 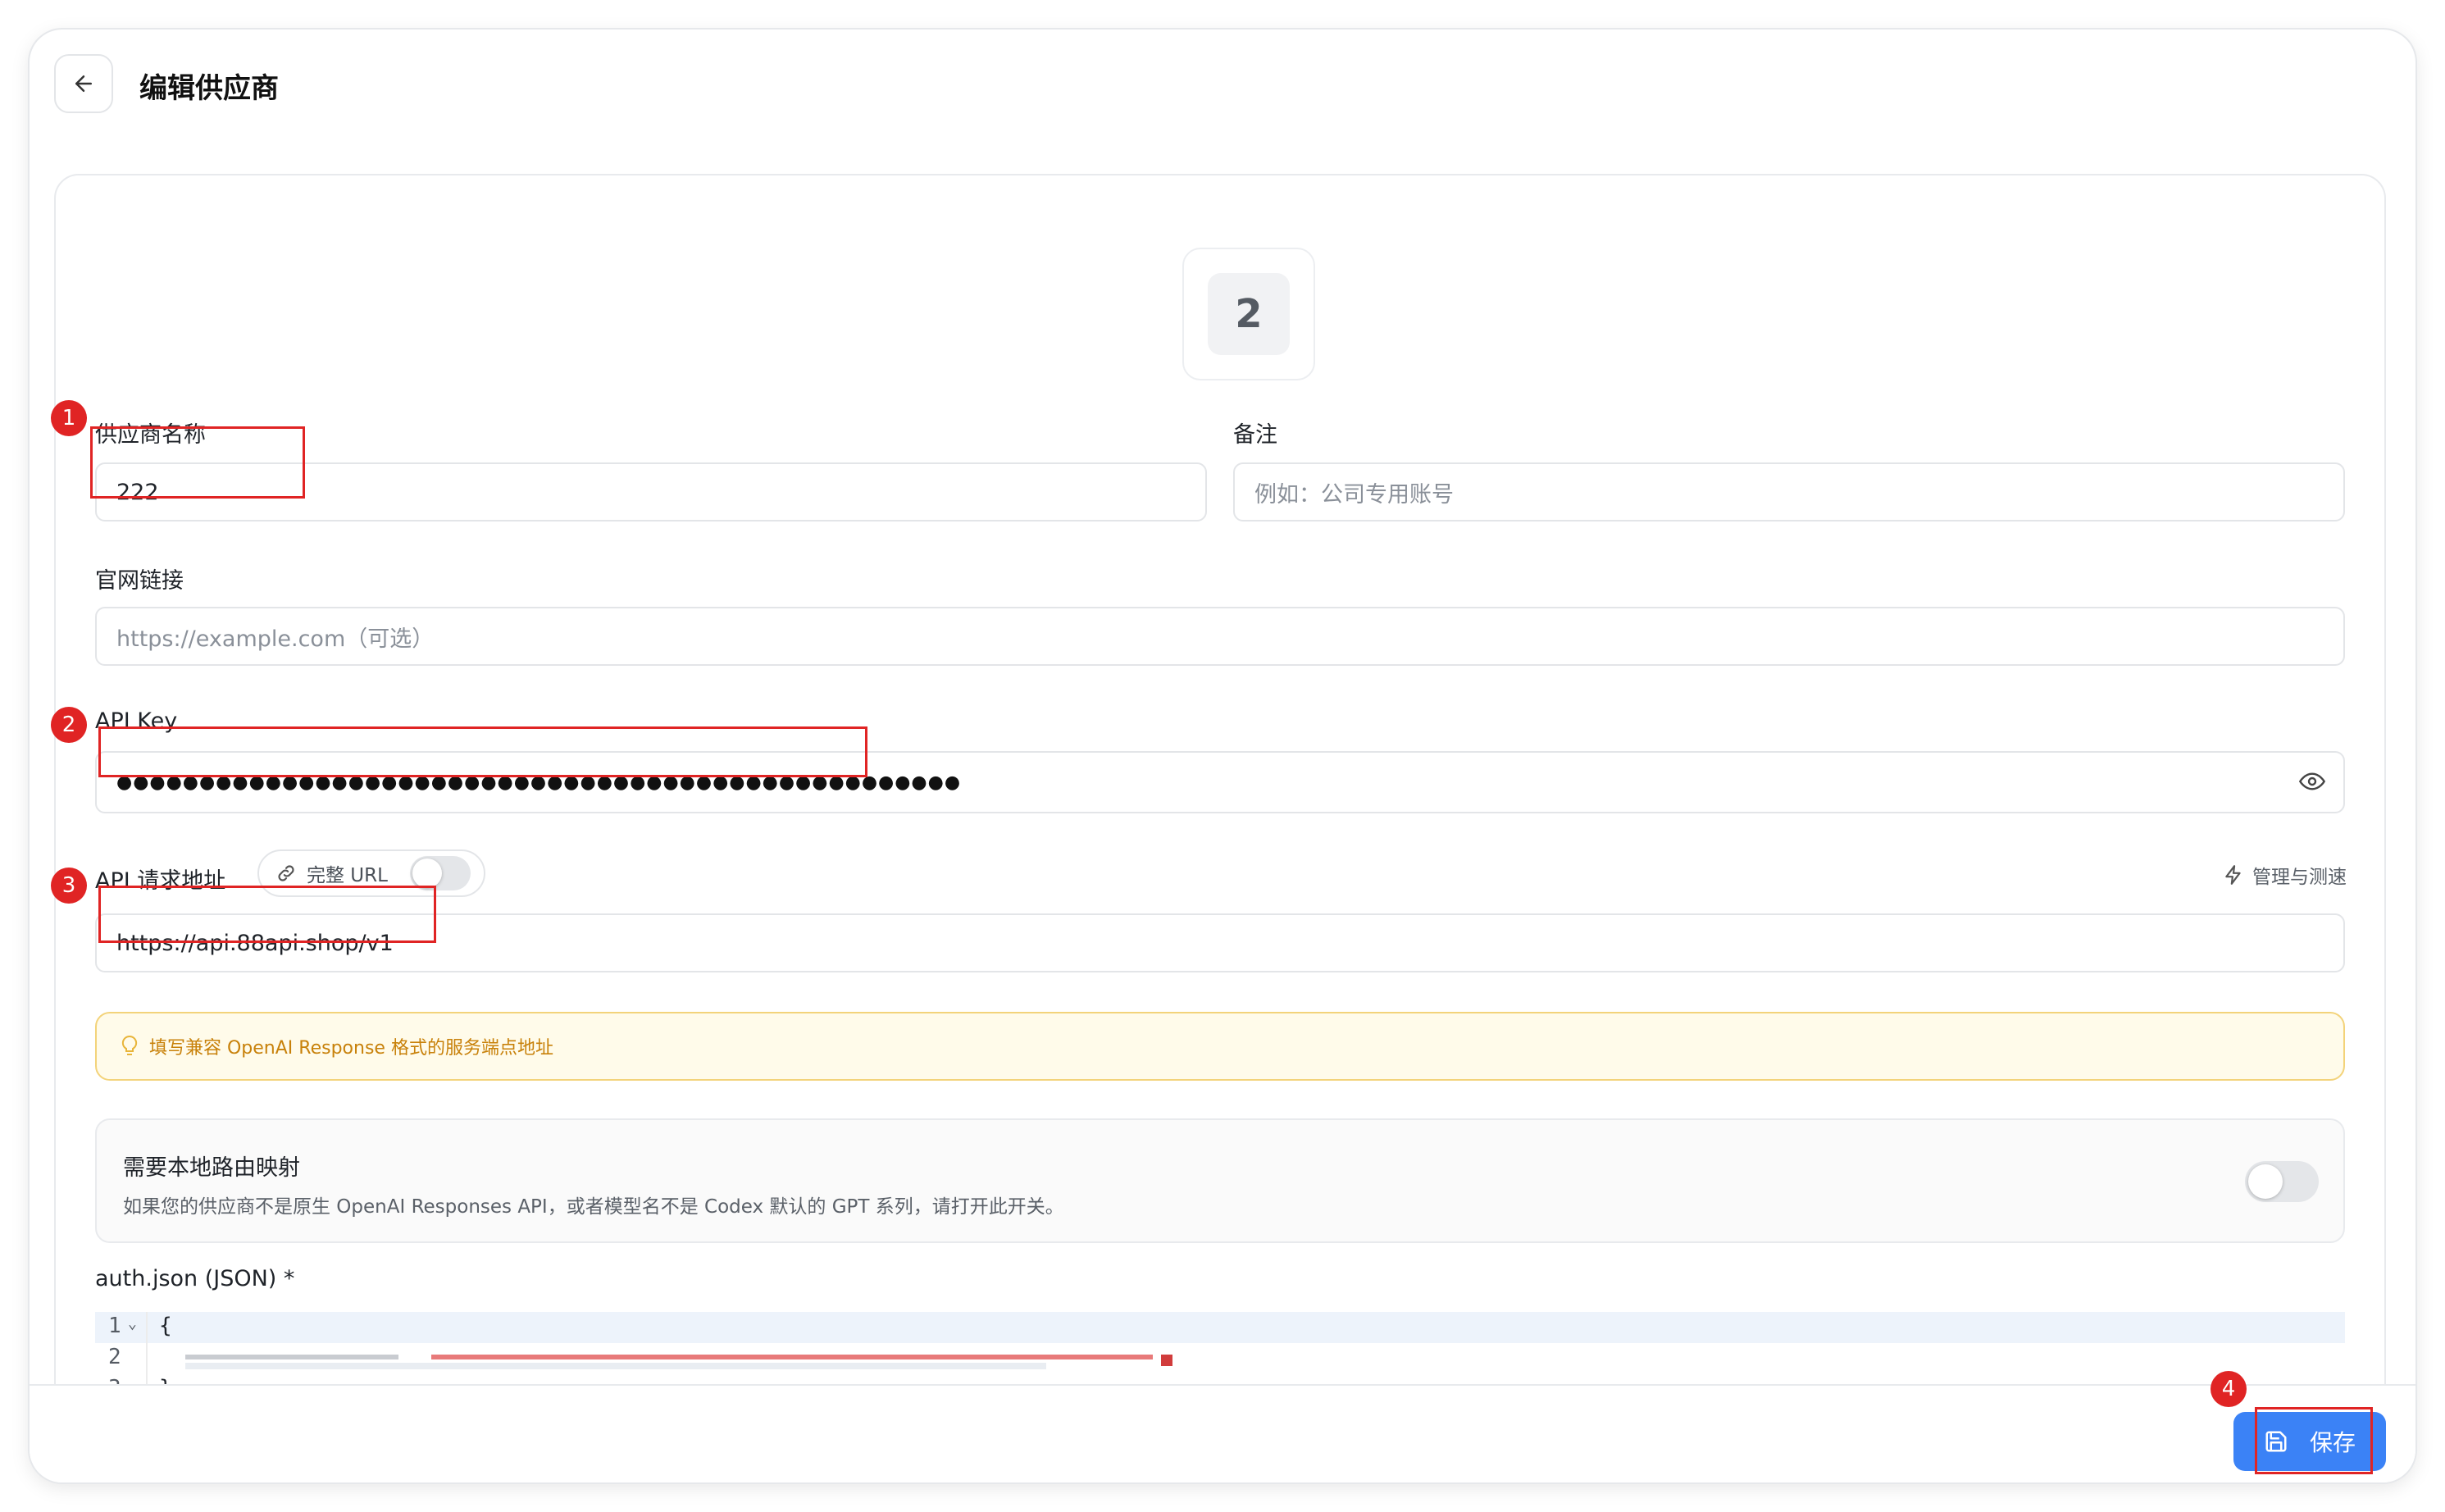 I want to click on website-placeholder: https://example.com（可选）, so click(x=275, y=639).